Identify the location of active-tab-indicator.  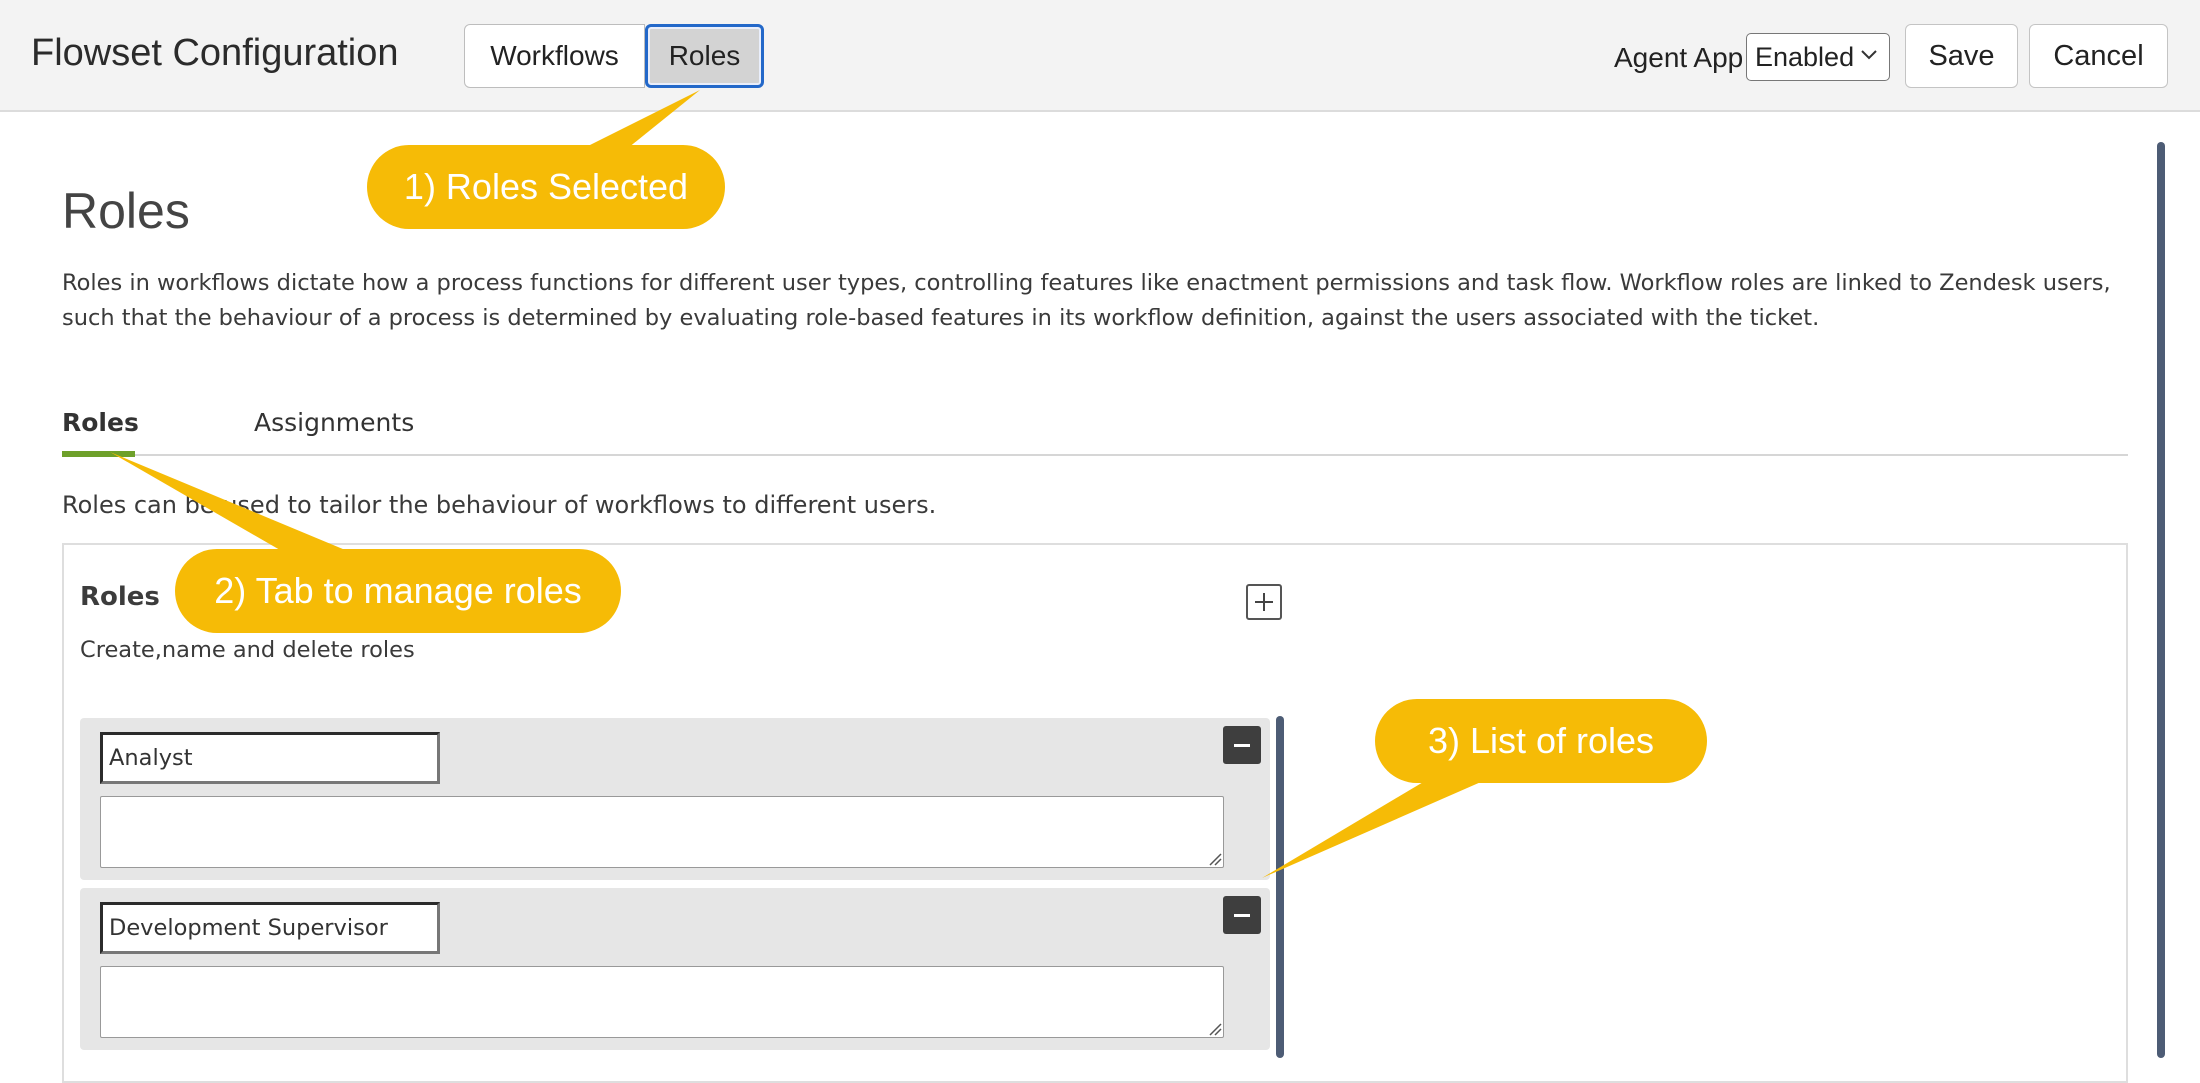
(98, 454).